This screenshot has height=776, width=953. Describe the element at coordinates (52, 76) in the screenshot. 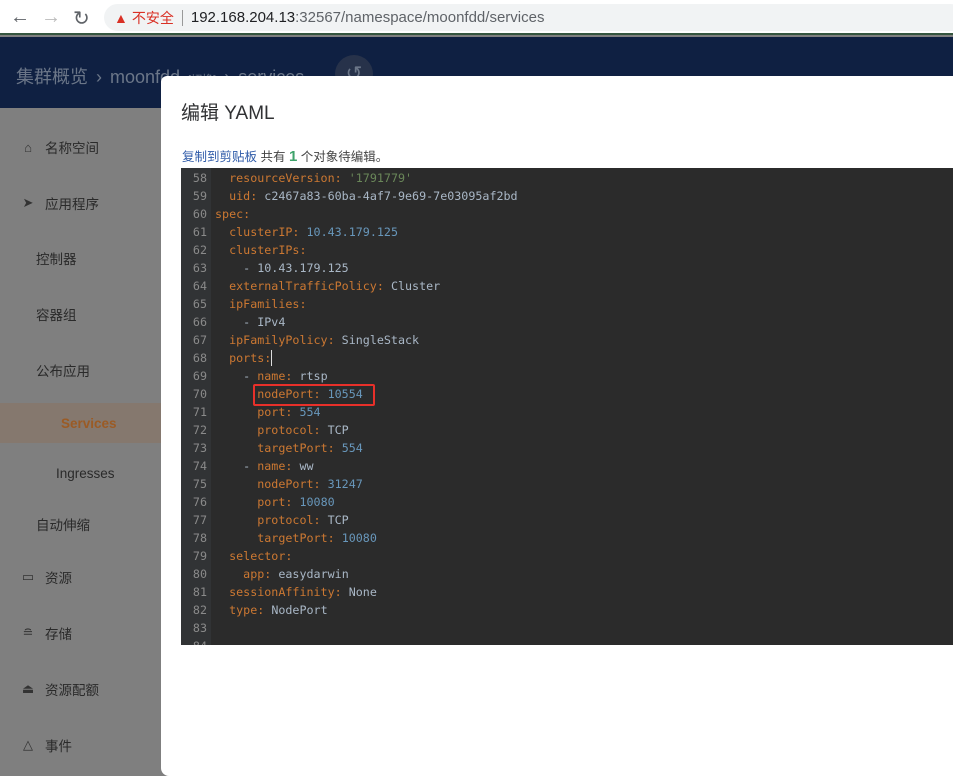

I see `crumb-cluster: 集群概览` at that location.